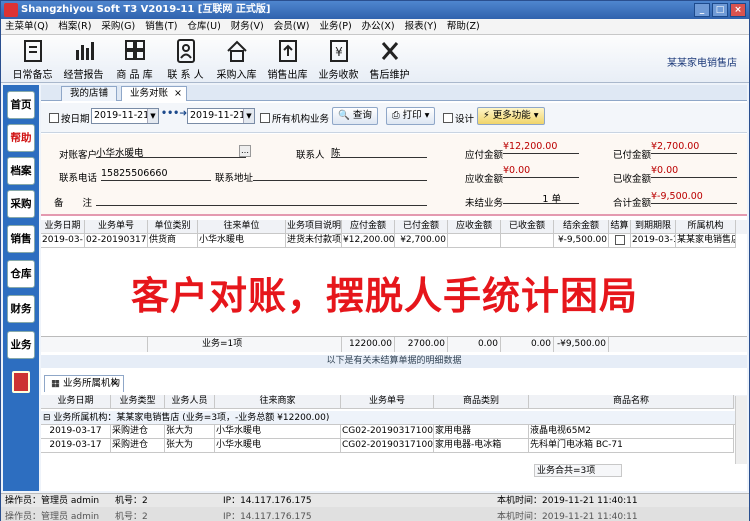 The width and height of the screenshot is (750, 521). I want to click on menu-warehouse: 仓库(U), so click(203, 26).